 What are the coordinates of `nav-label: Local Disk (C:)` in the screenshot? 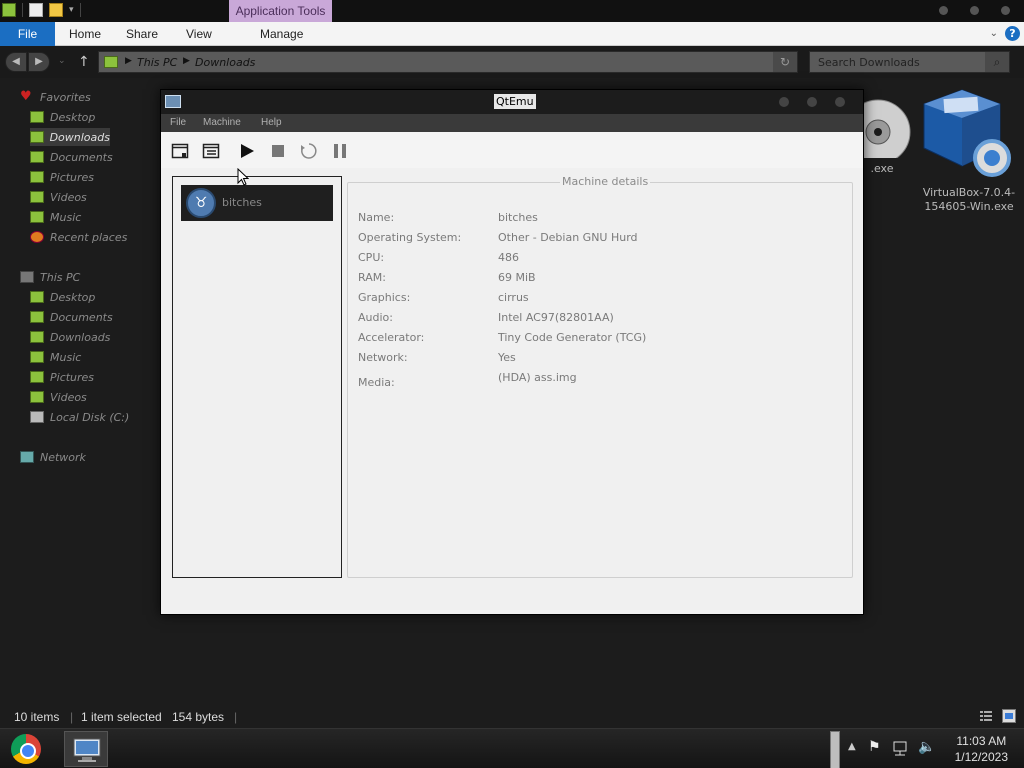 It's located at (90, 417).